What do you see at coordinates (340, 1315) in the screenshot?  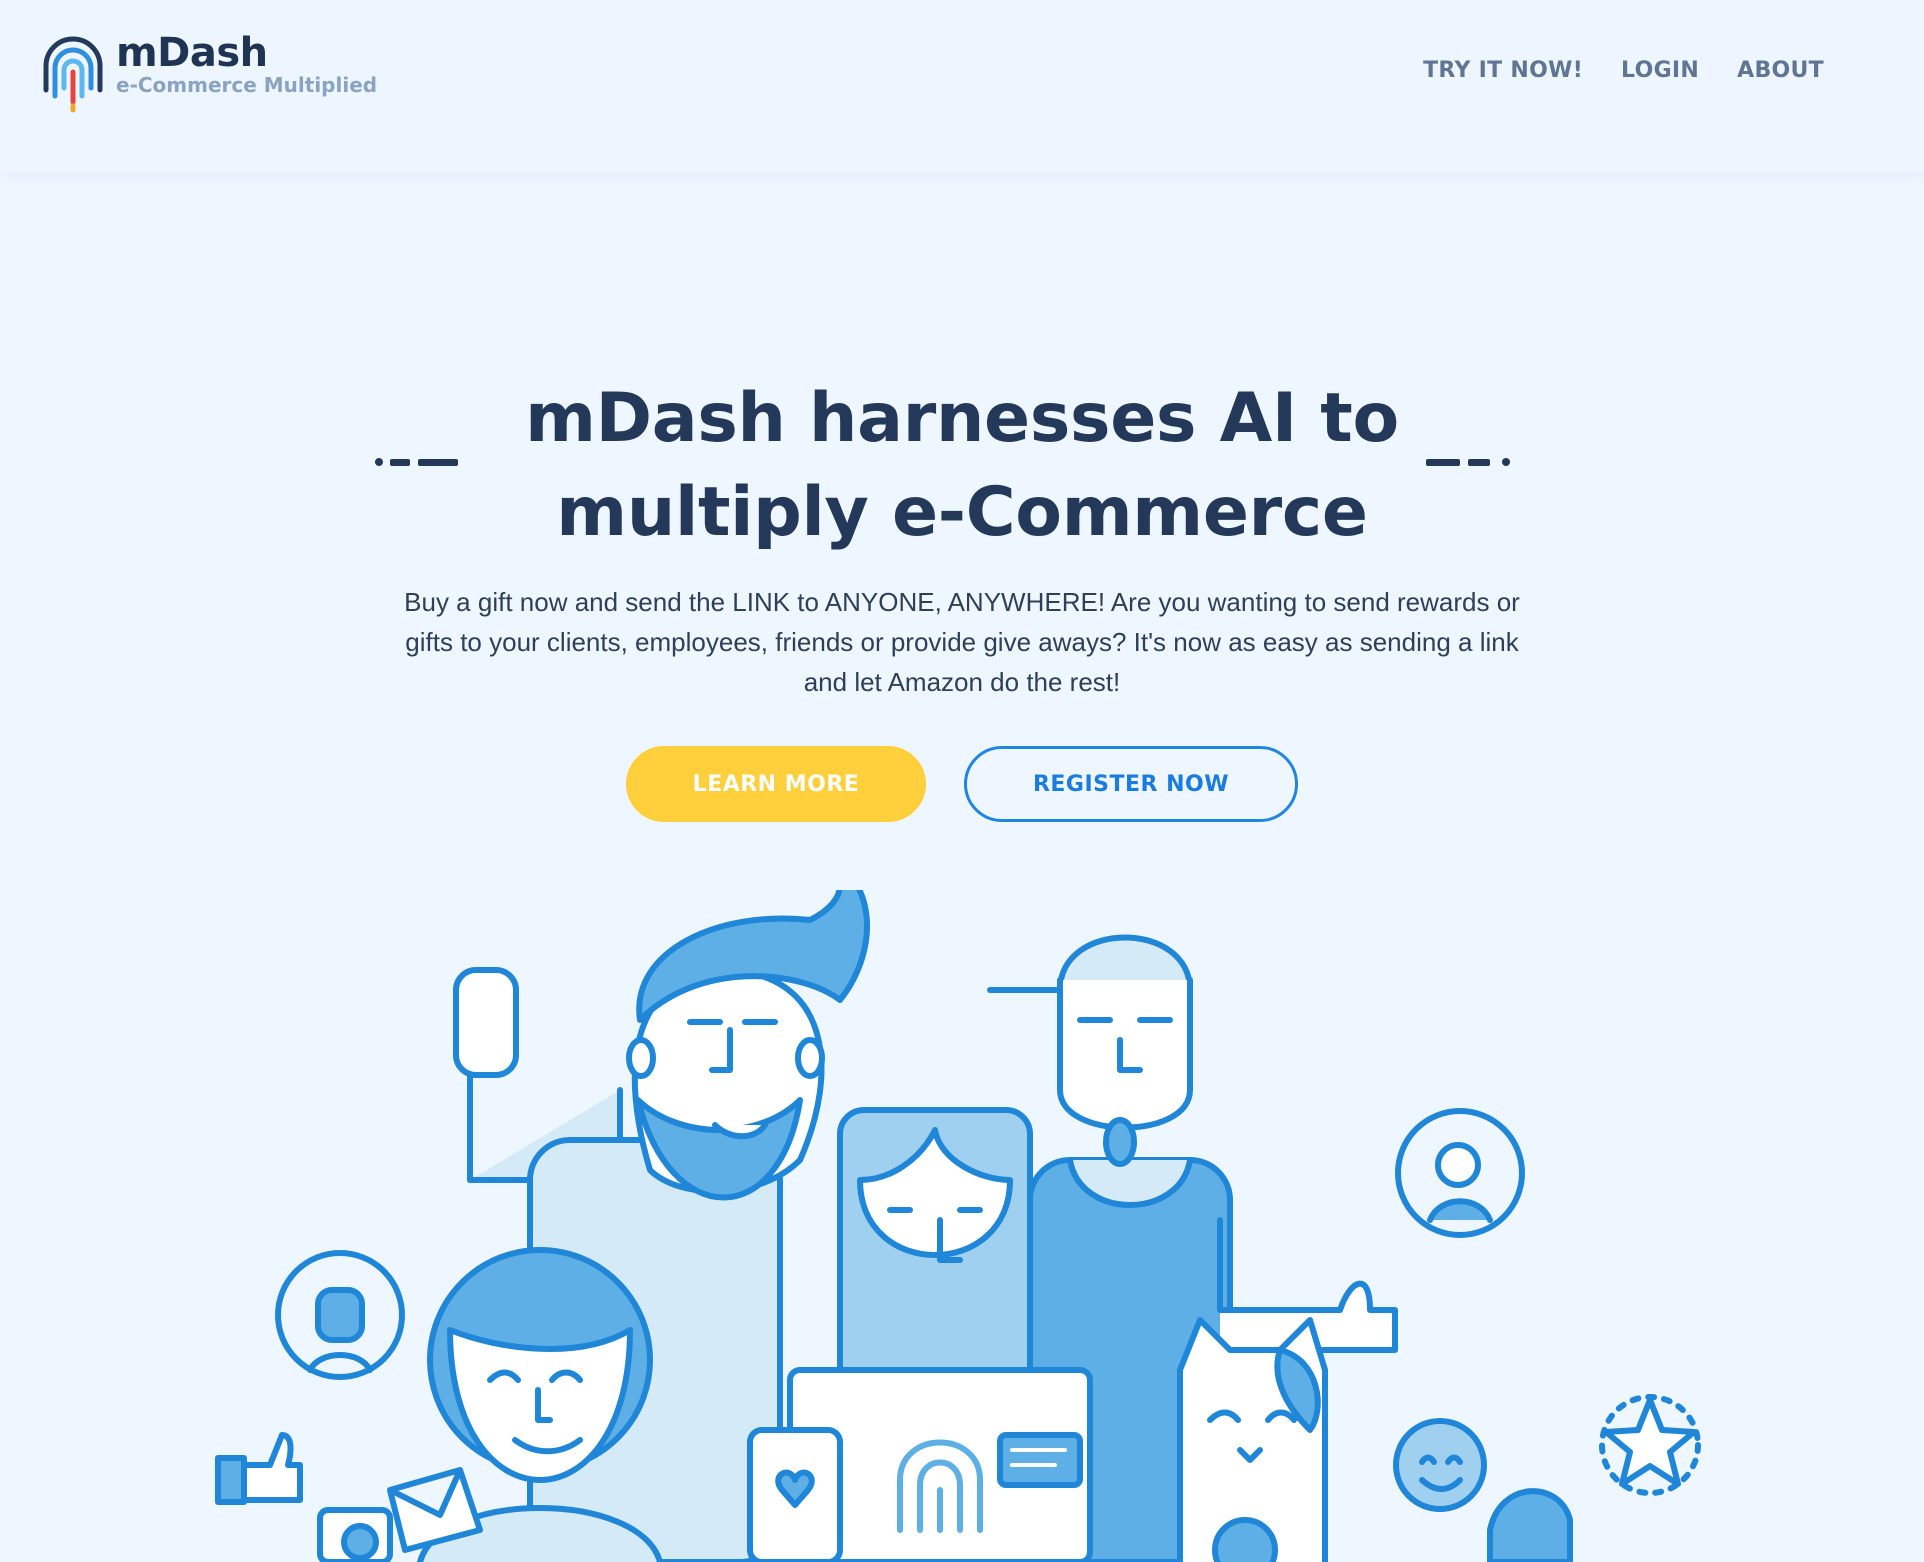 I see `avatar-bearded-icon` at bounding box center [340, 1315].